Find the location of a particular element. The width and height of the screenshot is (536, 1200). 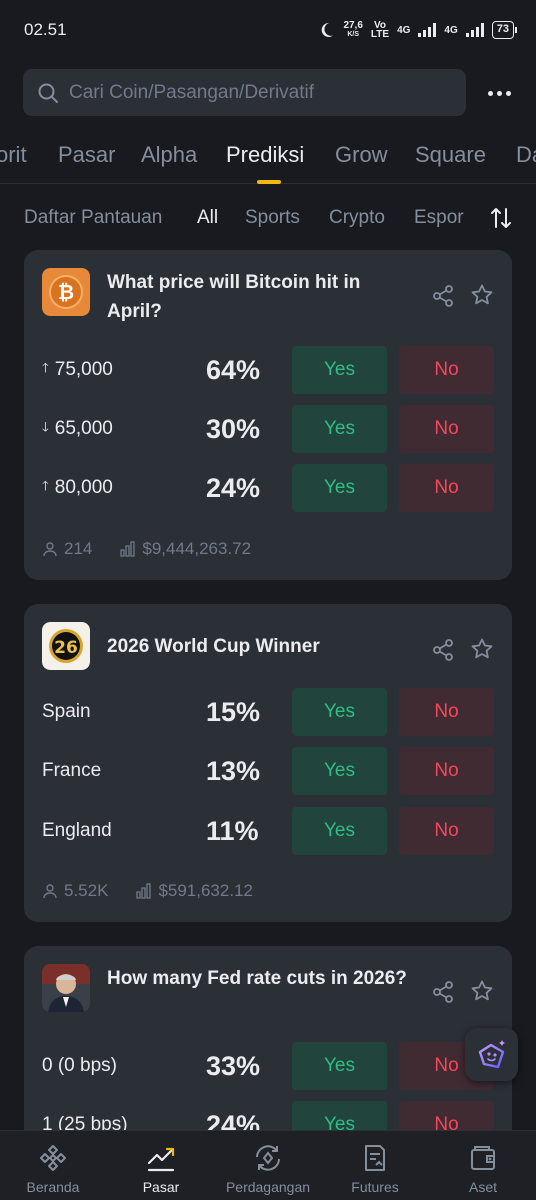

nav-futures: Futures is located at coordinates (375, 1165).